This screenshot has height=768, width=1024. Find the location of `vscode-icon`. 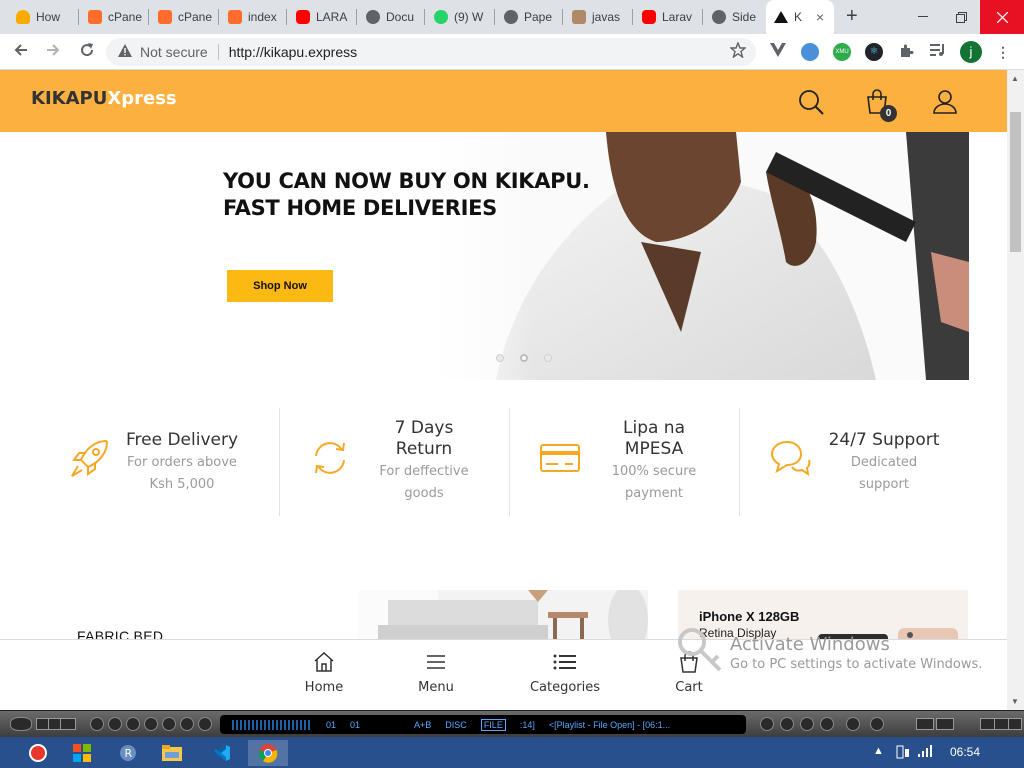

vscode-icon is located at coordinates (222, 753).